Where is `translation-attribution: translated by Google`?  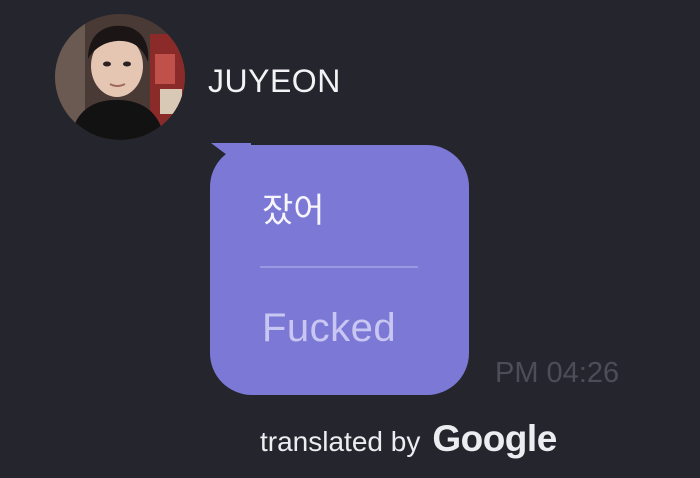
translation-attribution: translated by Google is located at coordinates (408, 439).